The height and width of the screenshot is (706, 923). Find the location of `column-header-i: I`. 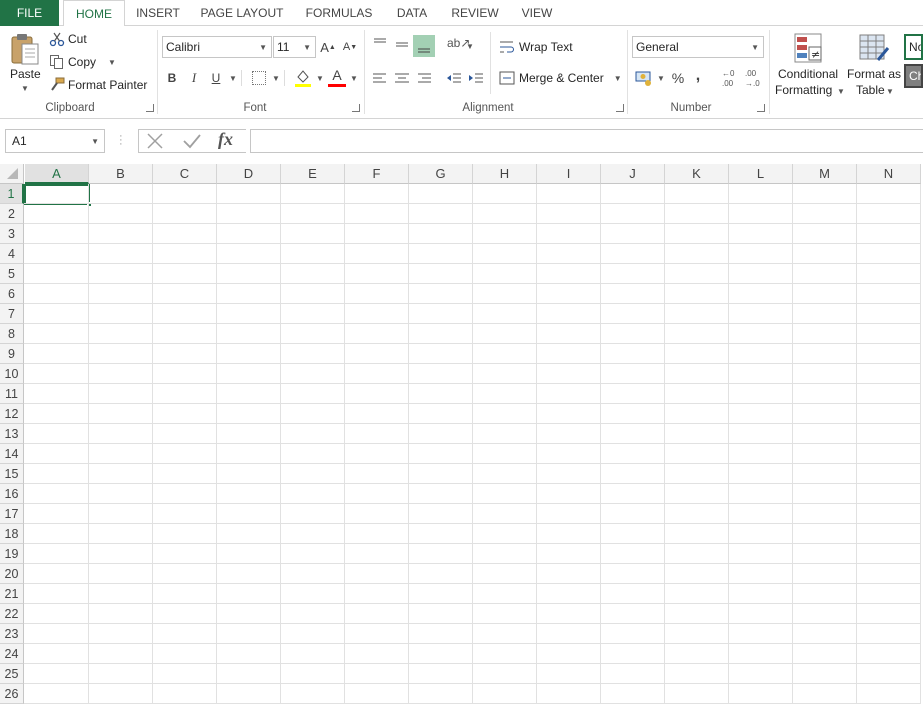

column-header-i: I is located at coordinates (569, 174).